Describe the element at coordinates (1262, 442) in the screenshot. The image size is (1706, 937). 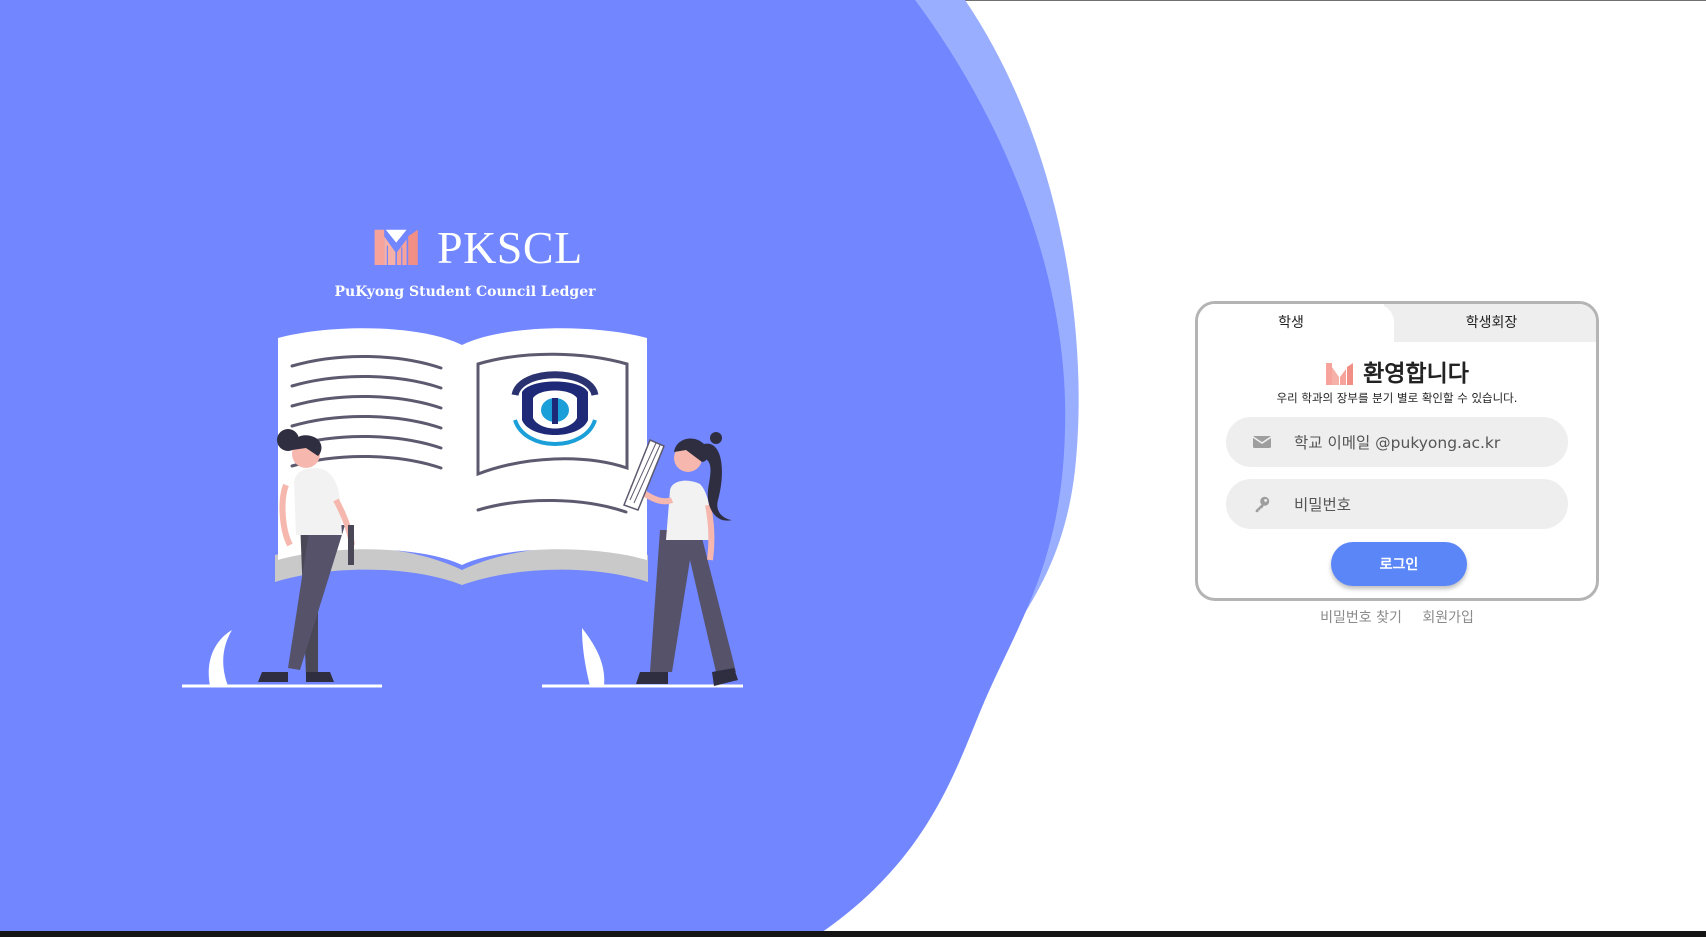
I see `envelope-icon` at that location.